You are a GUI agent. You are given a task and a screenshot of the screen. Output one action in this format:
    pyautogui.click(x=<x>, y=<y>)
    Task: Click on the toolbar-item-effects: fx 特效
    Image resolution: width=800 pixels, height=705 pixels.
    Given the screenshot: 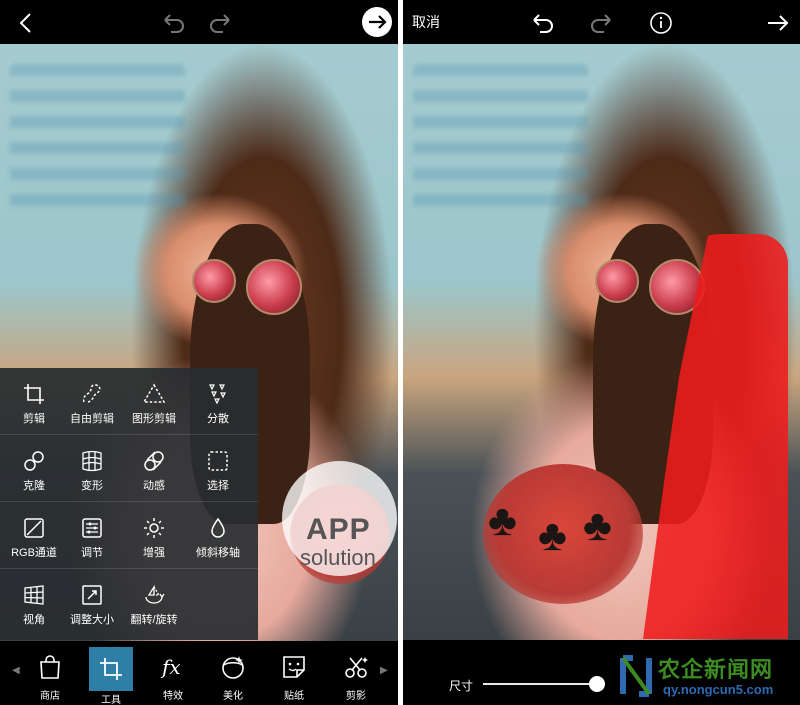 What is the action you would take?
    pyautogui.click(x=173, y=675)
    